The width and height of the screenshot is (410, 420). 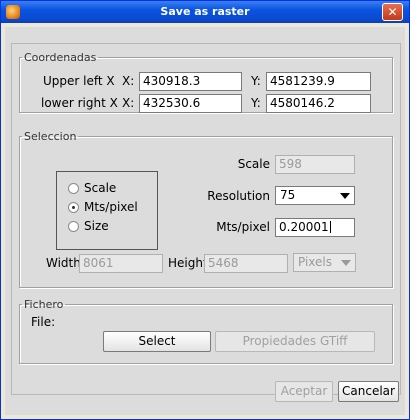 I want to click on size-radio-label: Size, so click(x=96, y=226).